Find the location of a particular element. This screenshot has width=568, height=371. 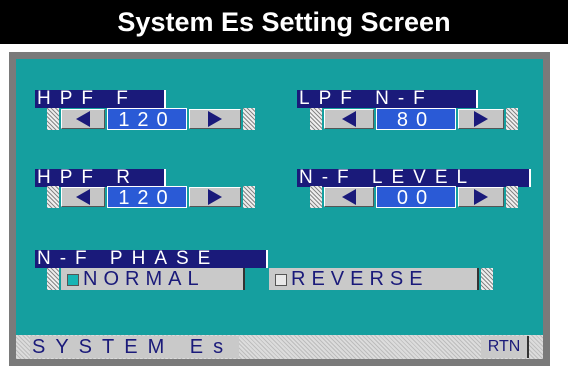

nf-level-label: N-F LEVEL is located at coordinates (414, 178).